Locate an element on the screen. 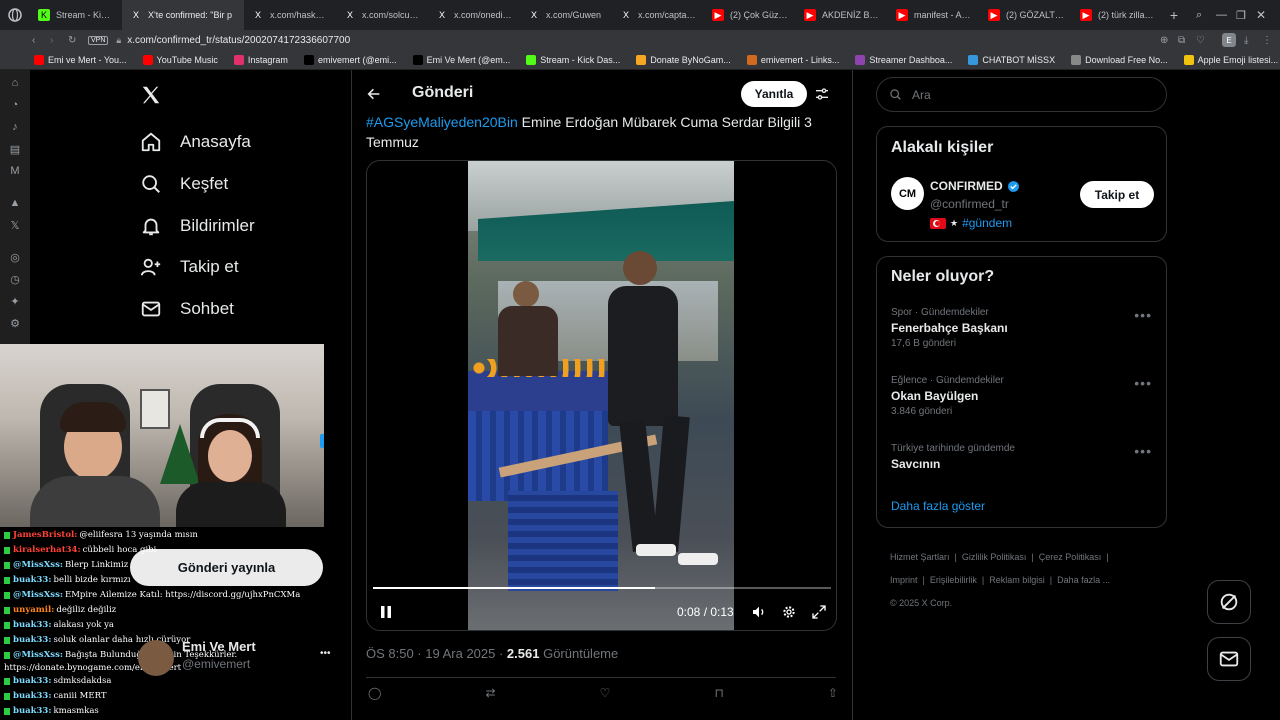 The height and width of the screenshot is (720, 1280). sidebar-app-icon: ▲ is located at coordinates (15, 203).